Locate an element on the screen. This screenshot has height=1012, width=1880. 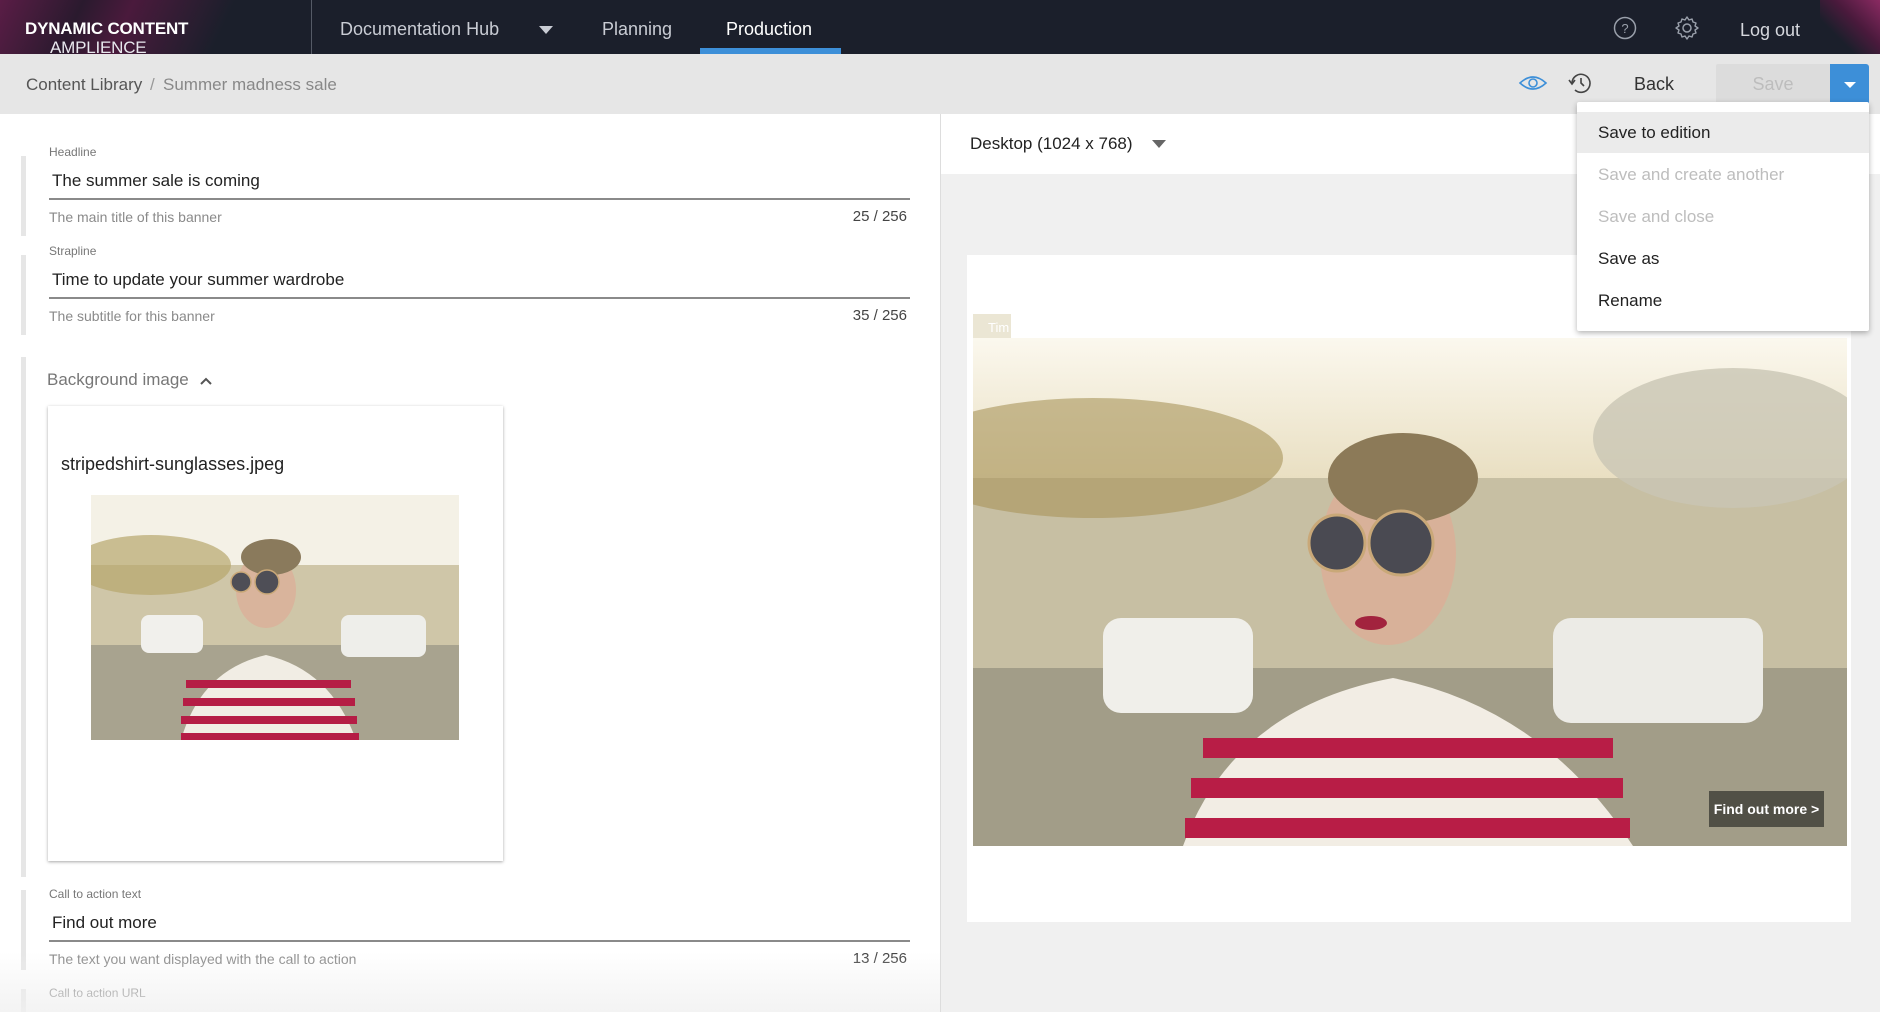
back-button: Back is located at coordinates (1654, 84).